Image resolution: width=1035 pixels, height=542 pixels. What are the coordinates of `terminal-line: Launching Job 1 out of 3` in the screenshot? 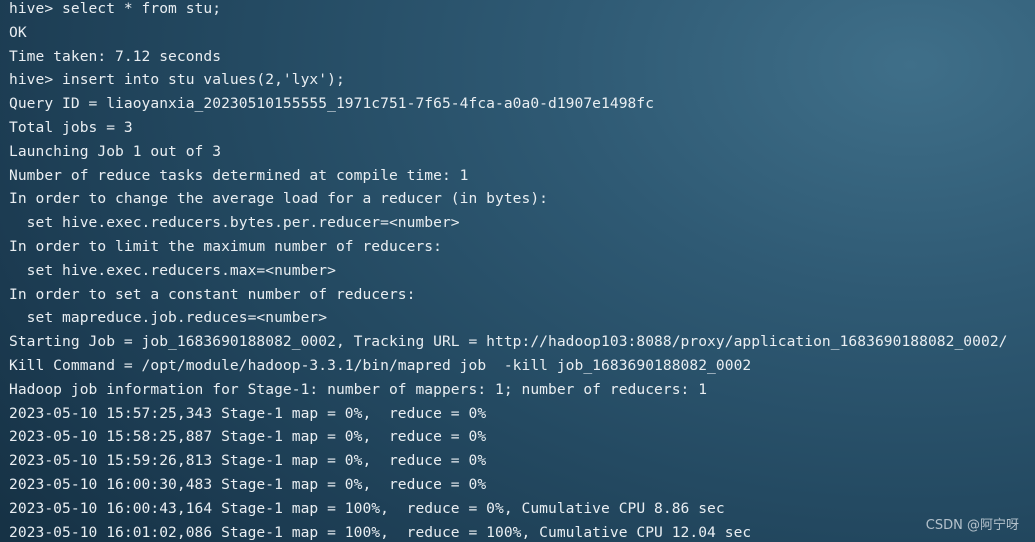 It's located at (115, 151).